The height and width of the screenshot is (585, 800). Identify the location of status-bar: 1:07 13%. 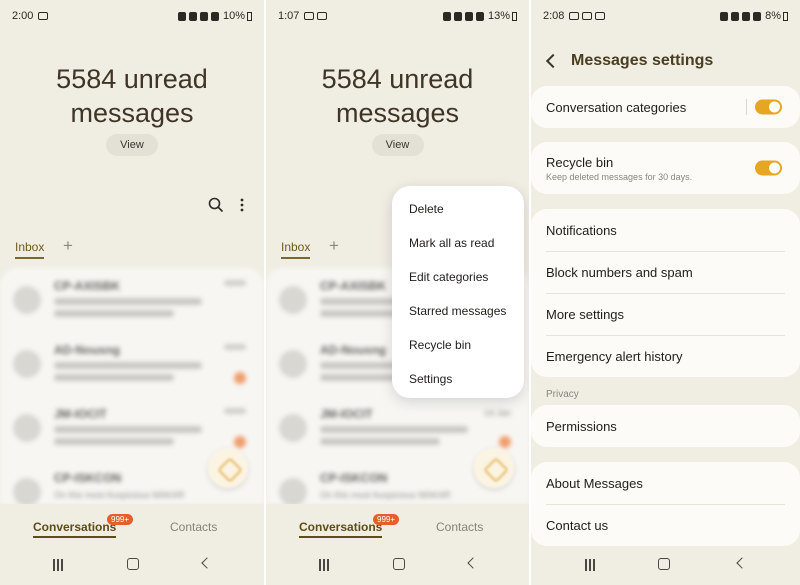
(397, 16).